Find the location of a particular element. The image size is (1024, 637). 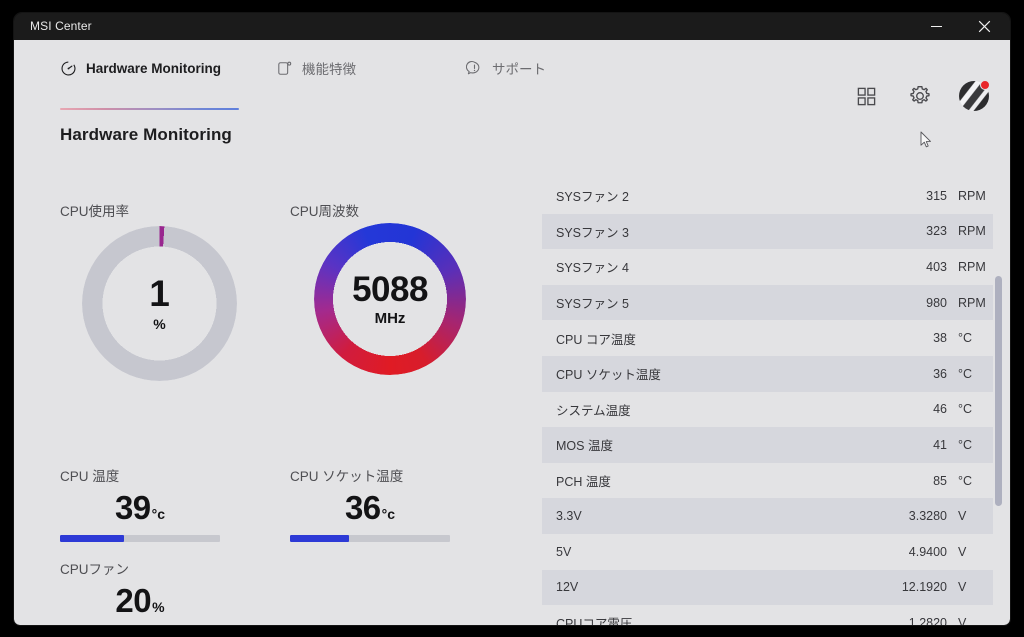

sensor-value: 1.2820 is located at coordinates (927, 620).